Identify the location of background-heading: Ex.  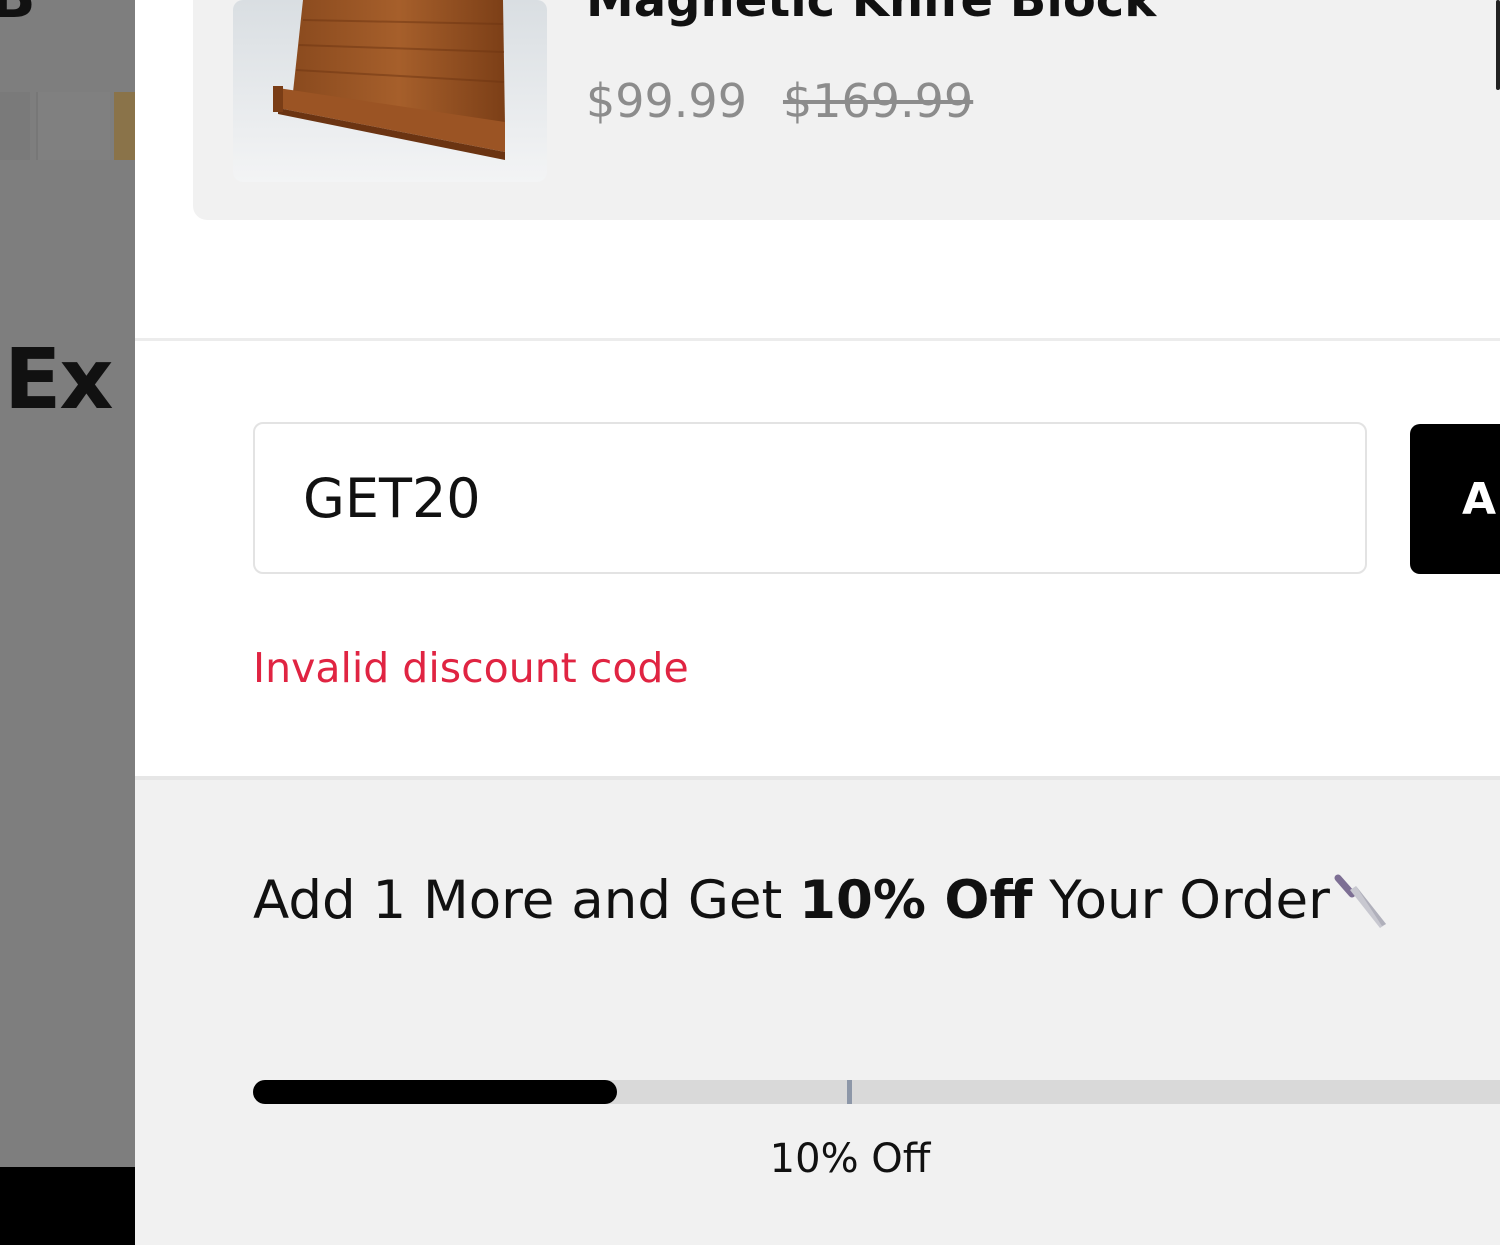
(59, 379).